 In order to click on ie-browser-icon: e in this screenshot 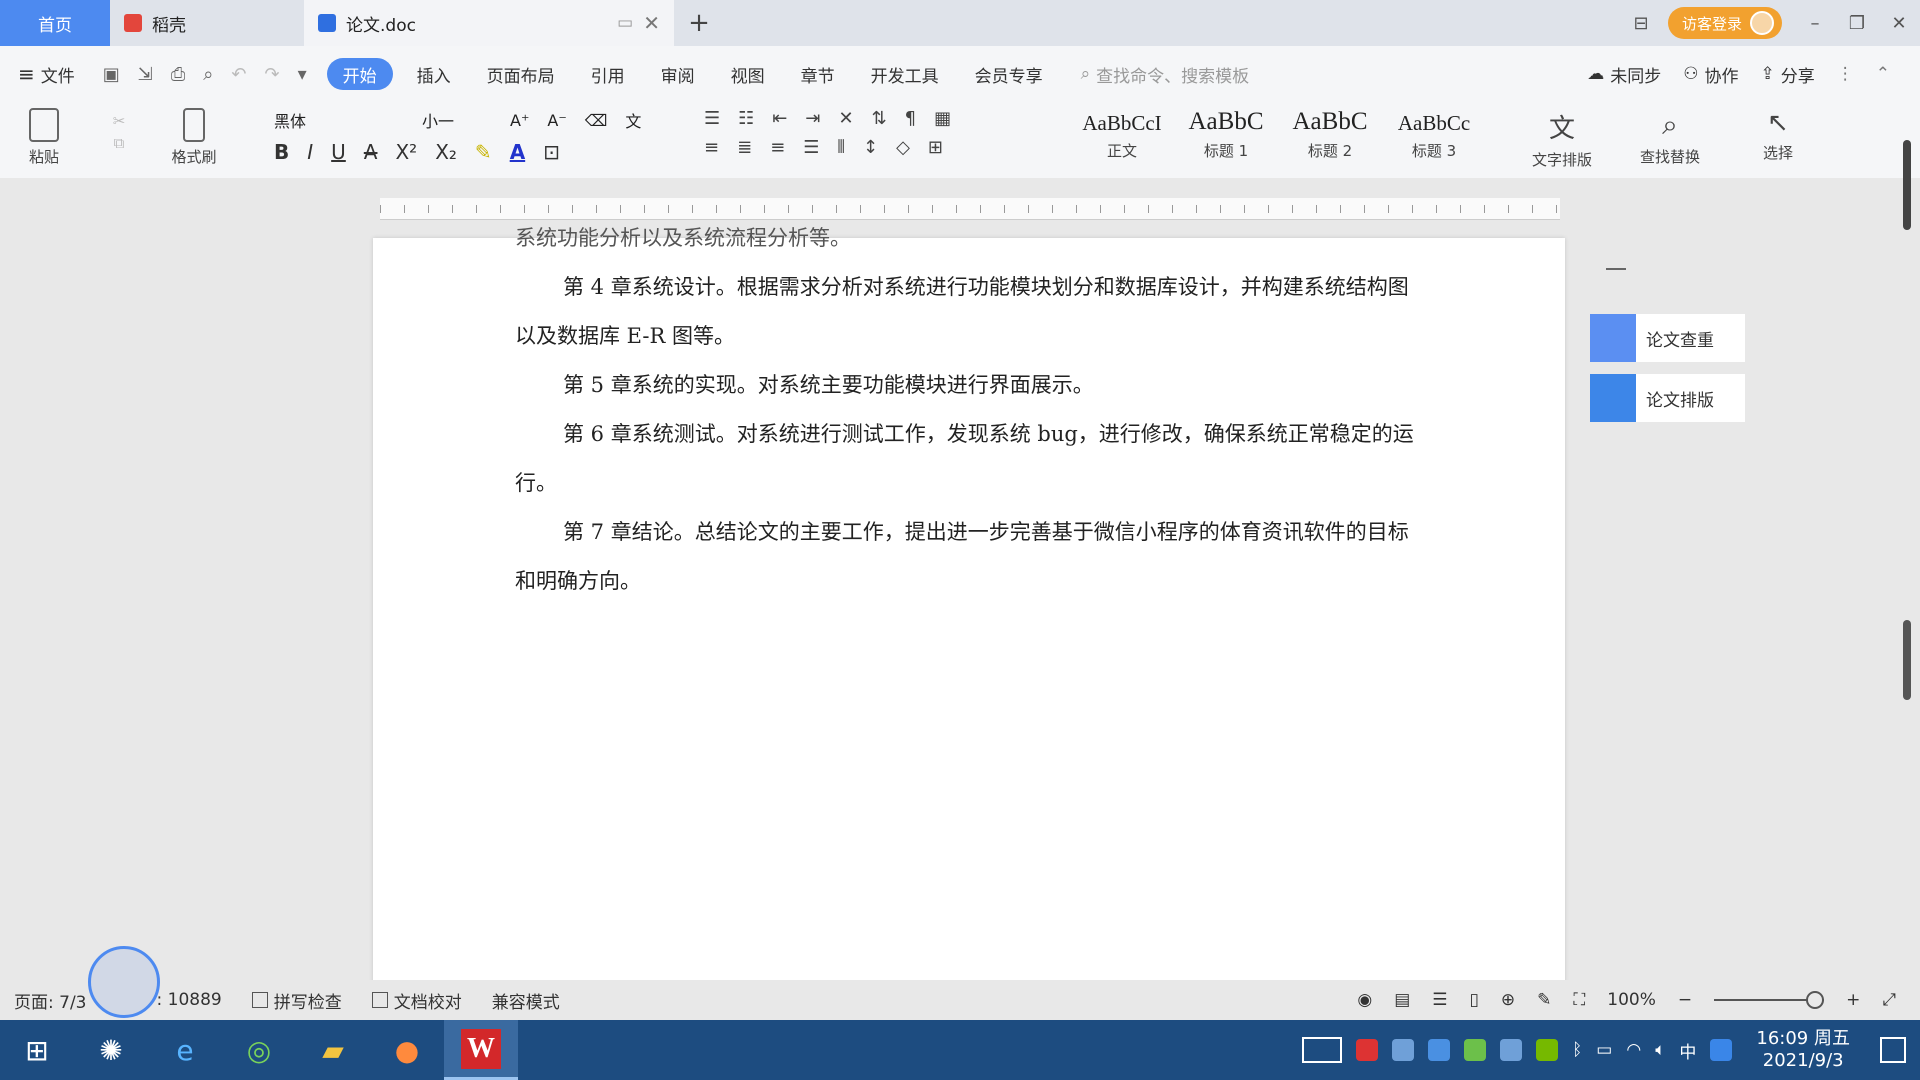, I will do `click(185, 1050)`.